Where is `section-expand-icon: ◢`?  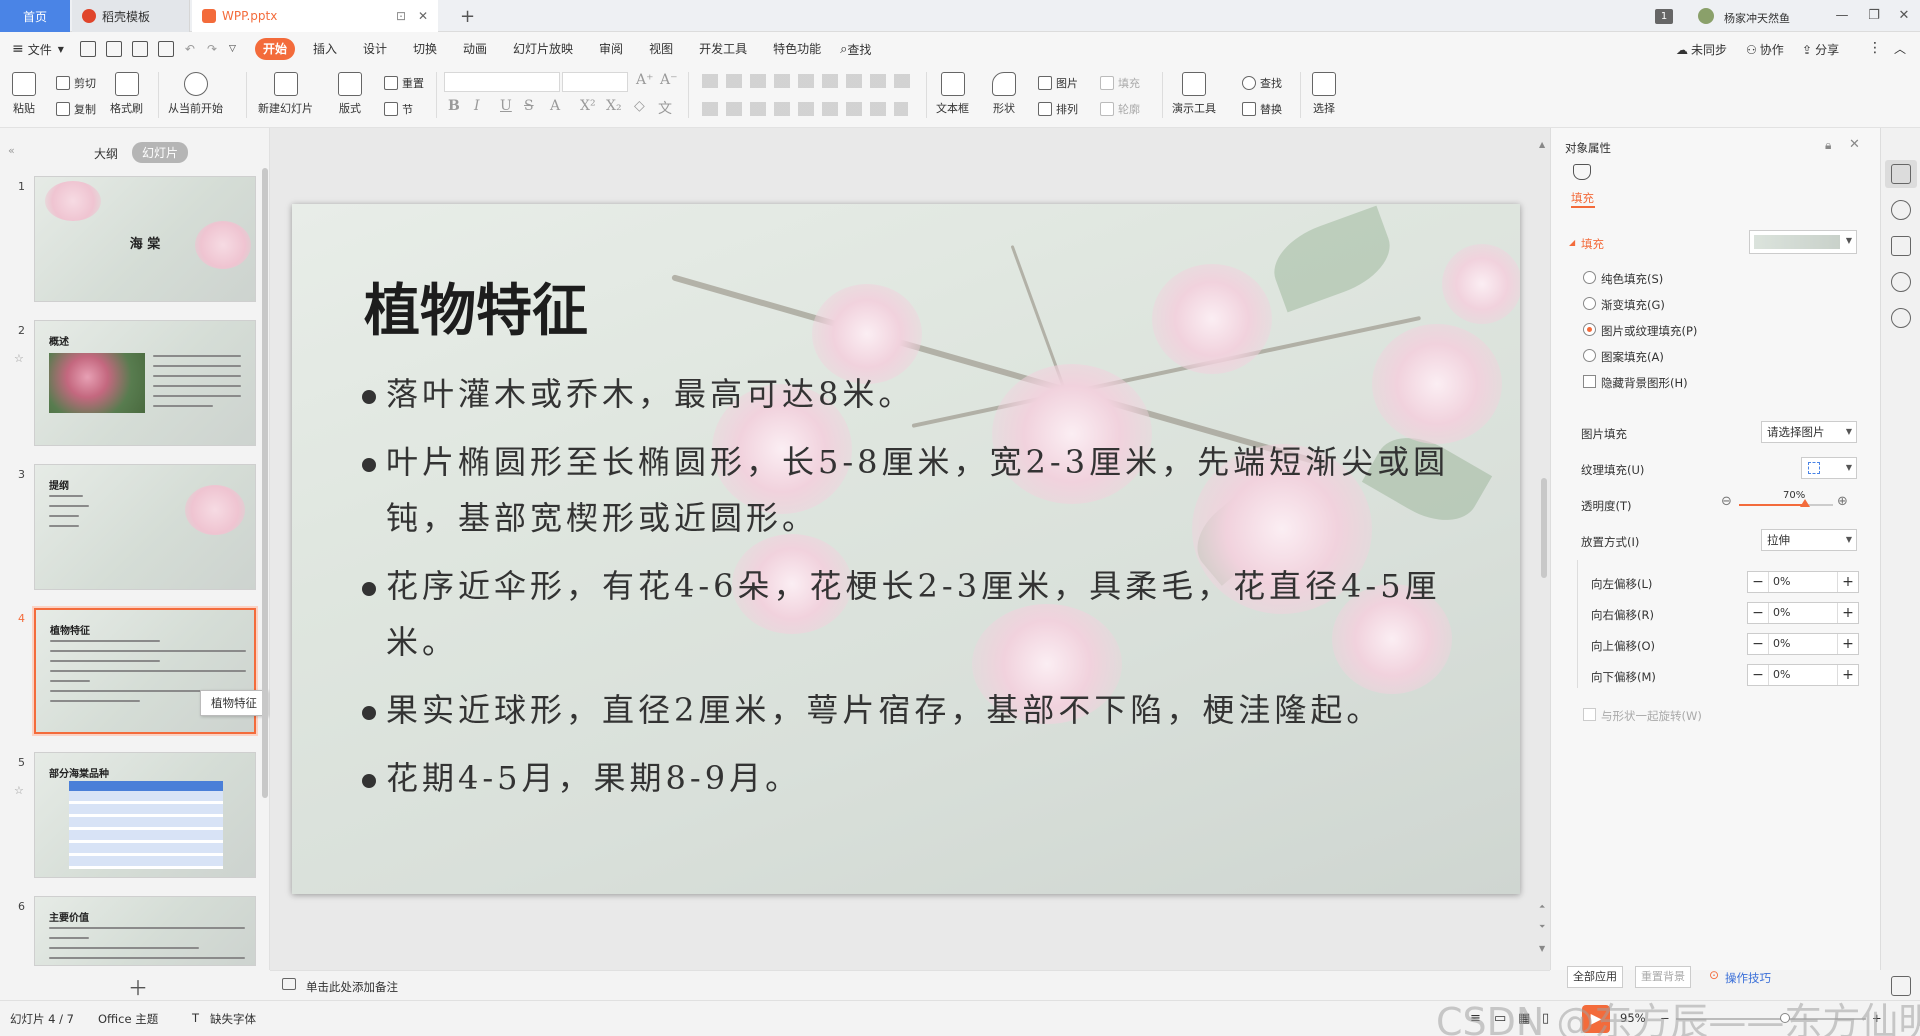 section-expand-icon: ◢ is located at coordinates (1572, 242).